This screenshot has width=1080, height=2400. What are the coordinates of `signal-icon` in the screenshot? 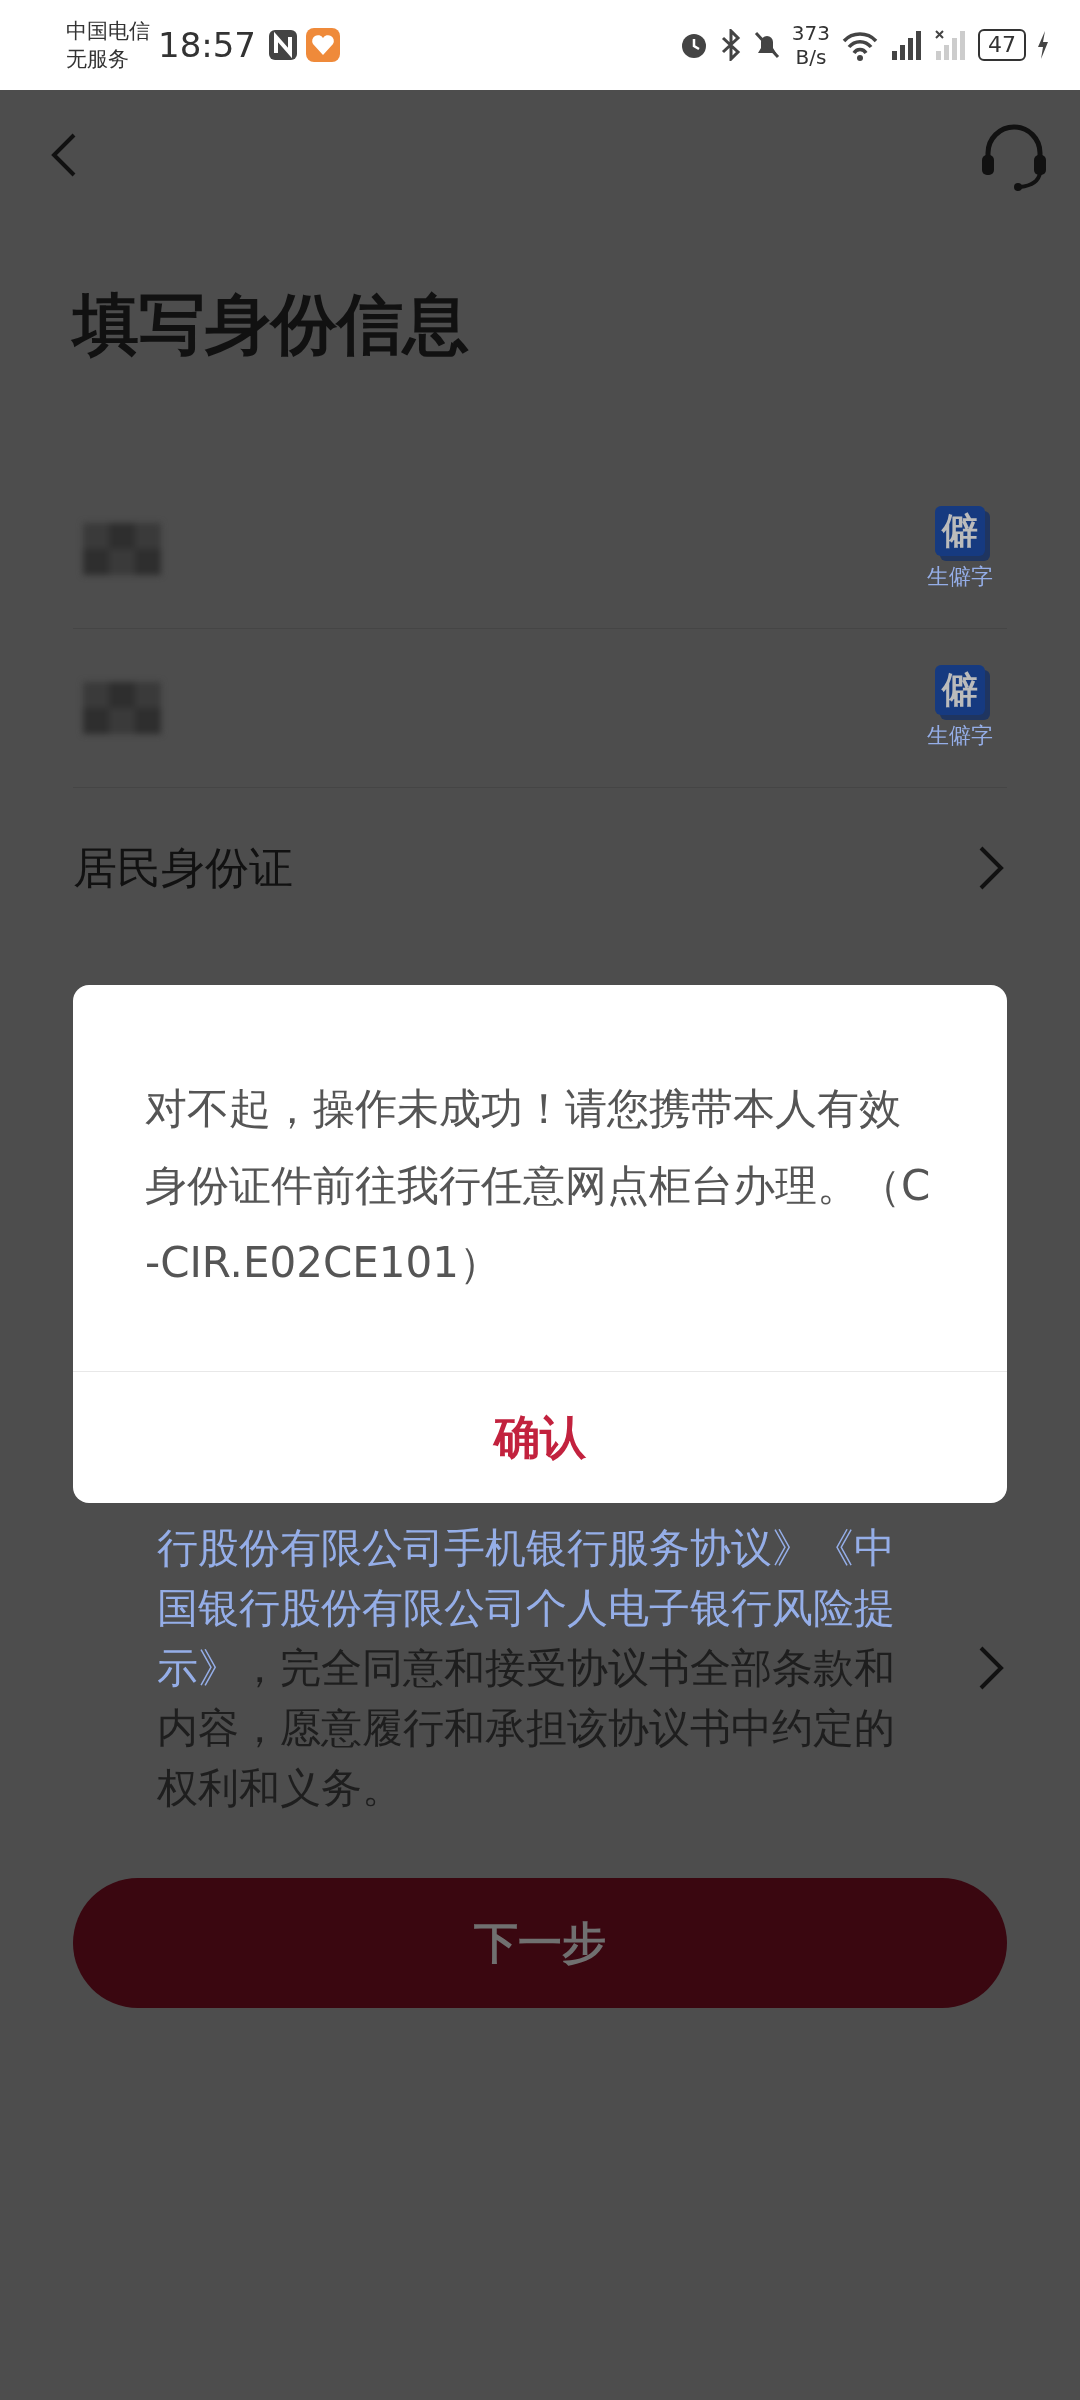 It's located at (907, 45).